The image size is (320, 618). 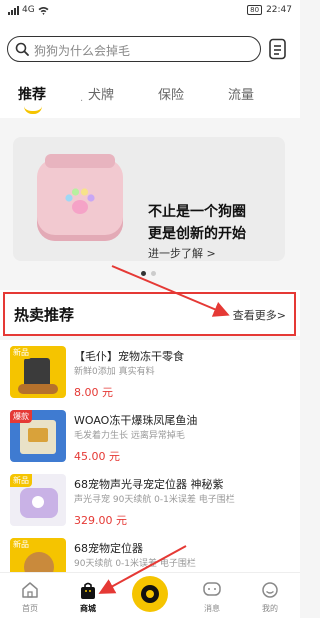 I want to click on message-icon, so click(x=212, y=589).